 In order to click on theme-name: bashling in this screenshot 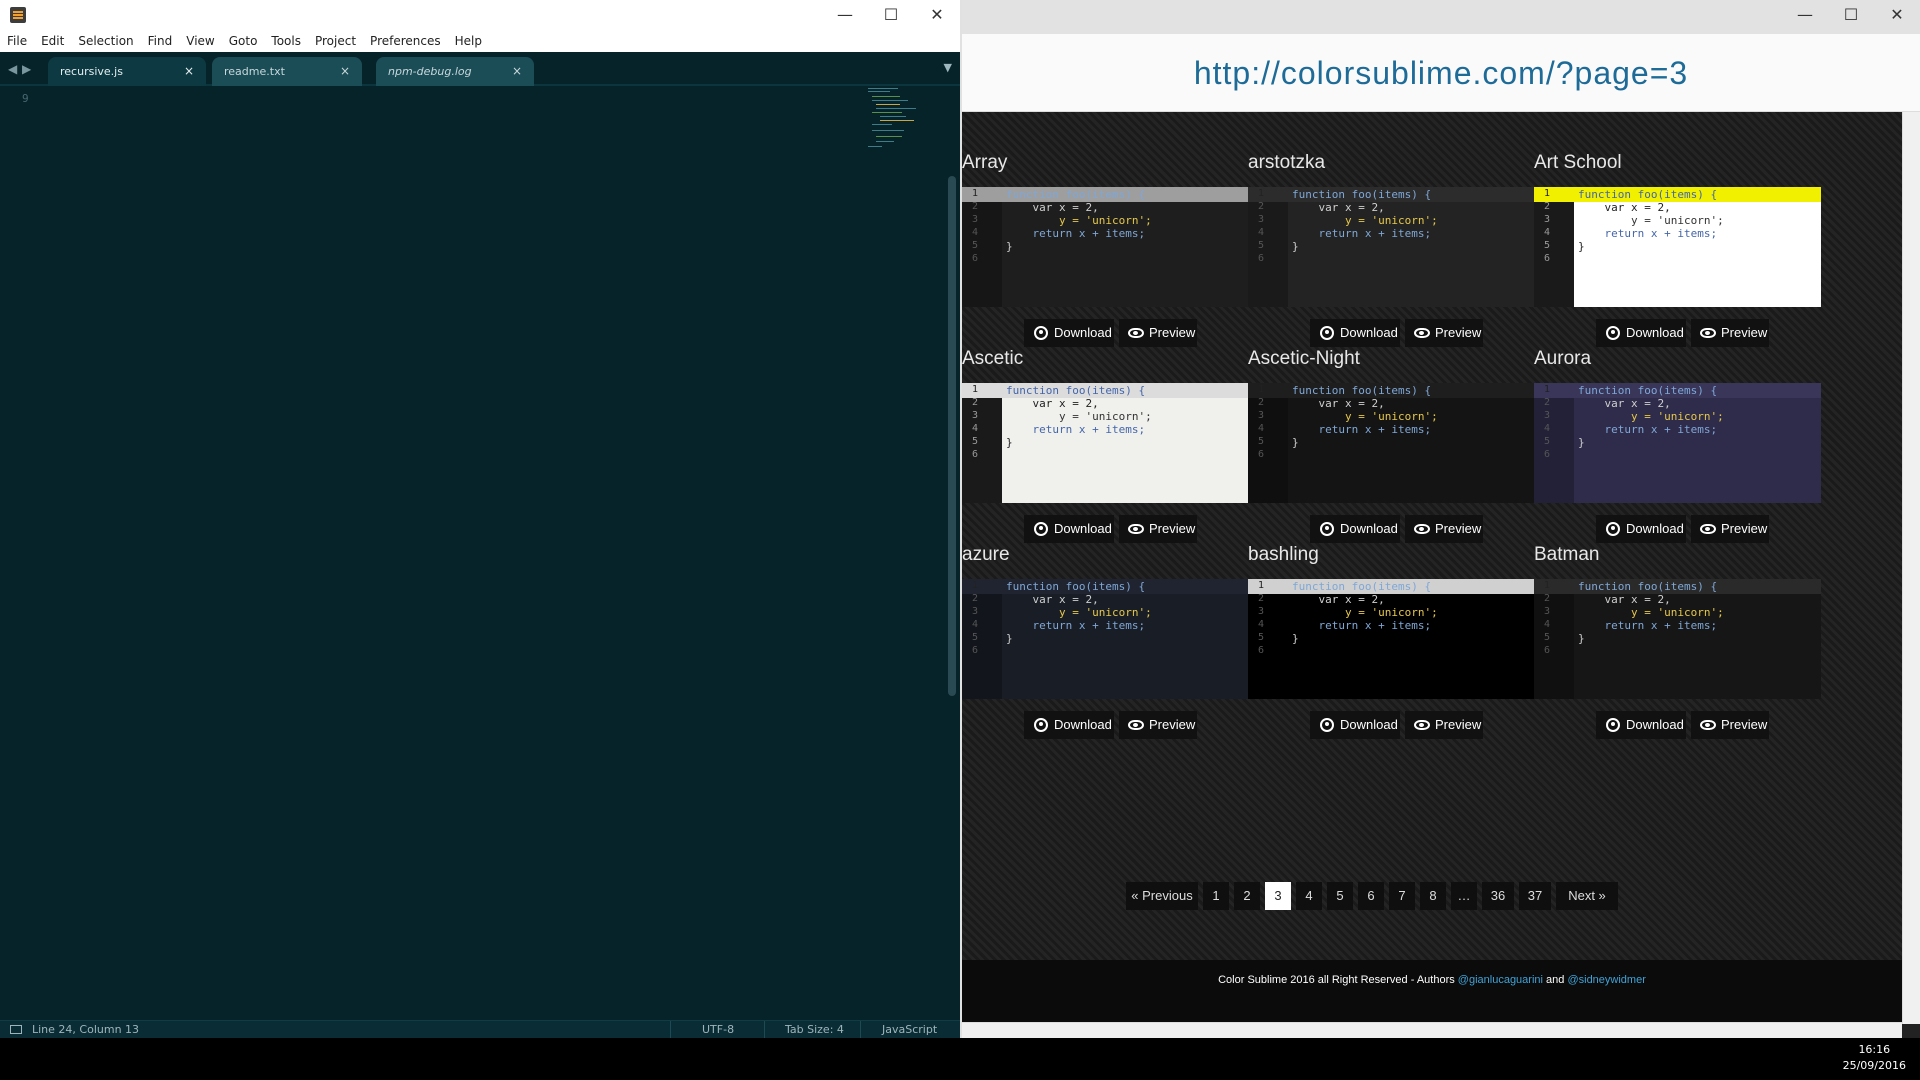, I will do `click(1283, 555)`.